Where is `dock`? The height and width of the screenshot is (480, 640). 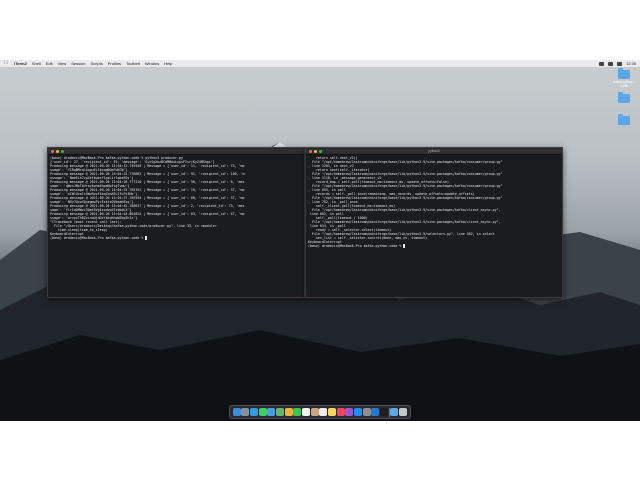
dock is located at coordinates (320, 412).